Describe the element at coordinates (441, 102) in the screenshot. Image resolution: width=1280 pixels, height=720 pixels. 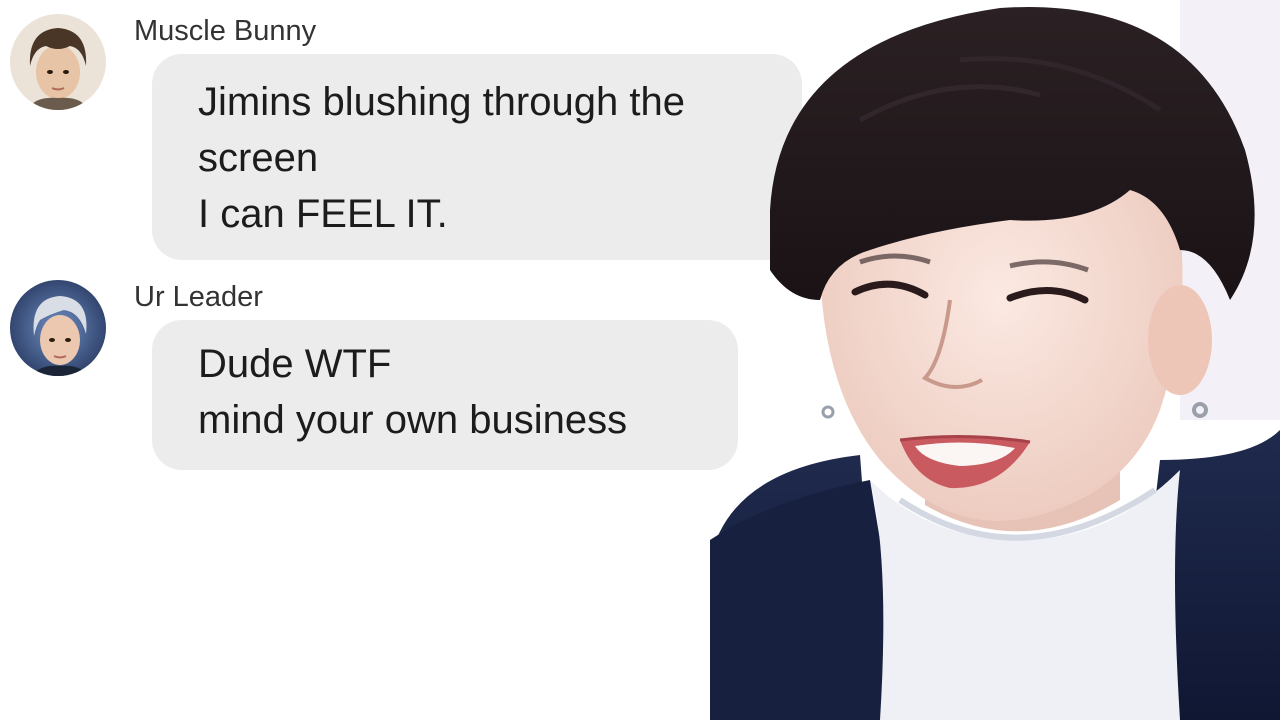
I see `message-text-line: Jimins blushing through the` at that location.